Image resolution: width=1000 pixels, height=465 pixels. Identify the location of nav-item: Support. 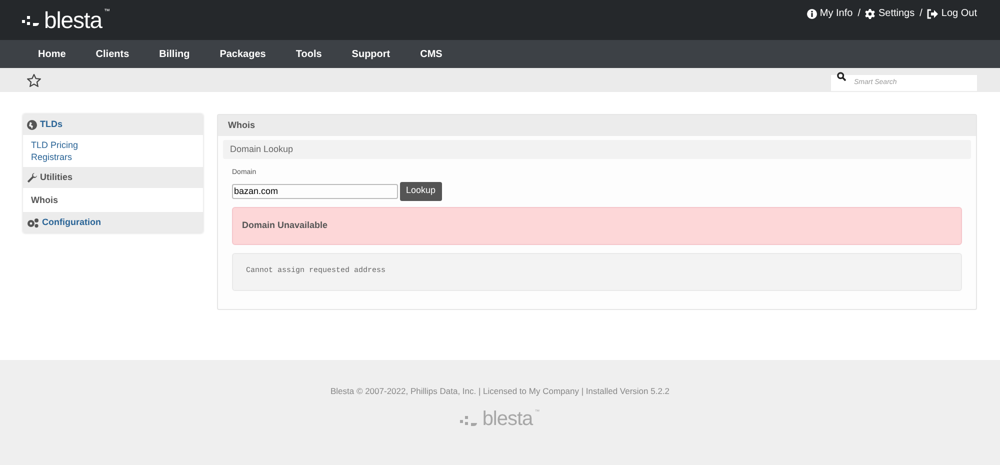
(371, 54).